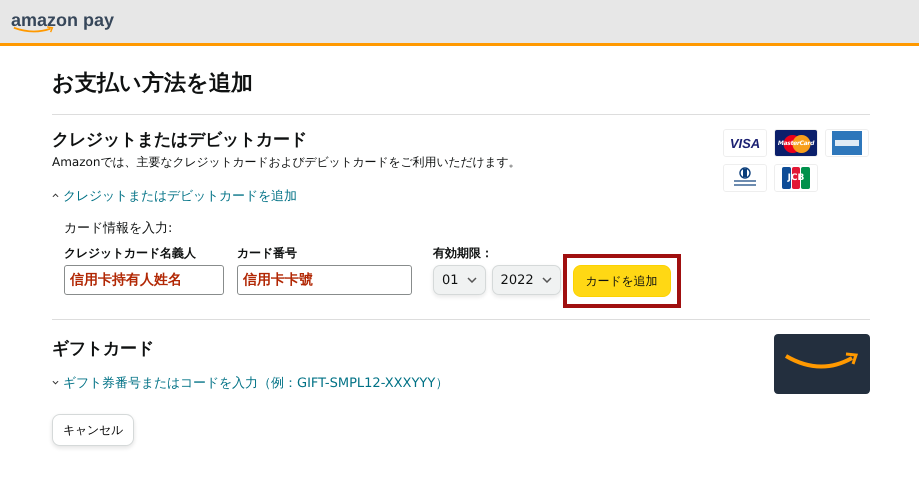  I want to click on year-dropdown: 2022, so click(526, 280).